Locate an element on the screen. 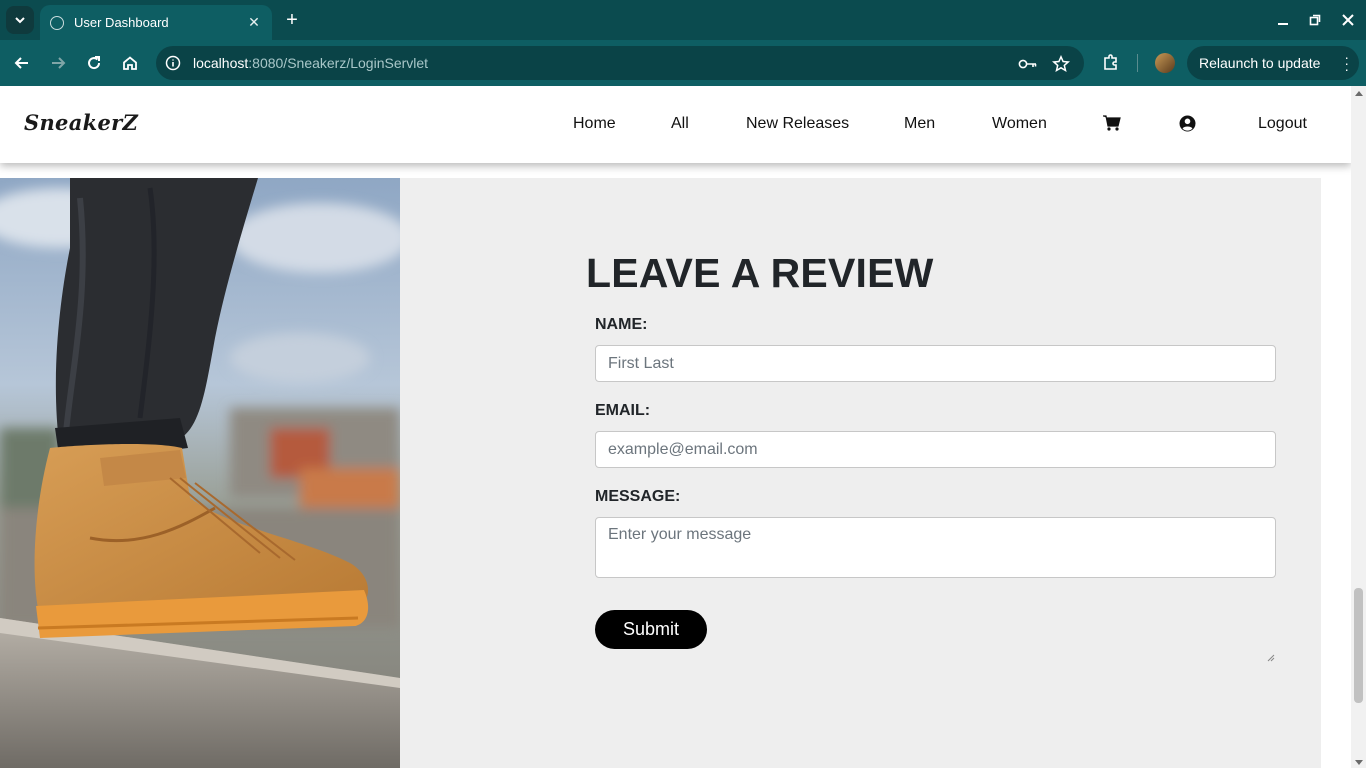 The width and height of the screenshot is (1366, 768). tab-search-button is located at coordinates (20, 20).